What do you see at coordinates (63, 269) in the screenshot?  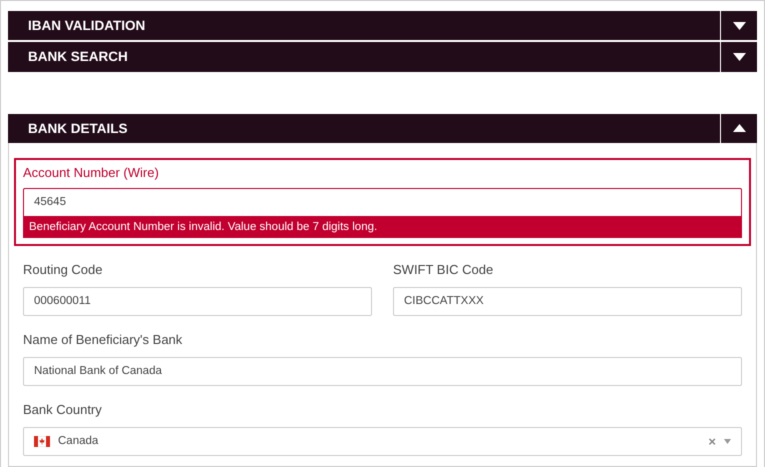 I see `field-label: Routing Code` at bounding box center [63, 269].